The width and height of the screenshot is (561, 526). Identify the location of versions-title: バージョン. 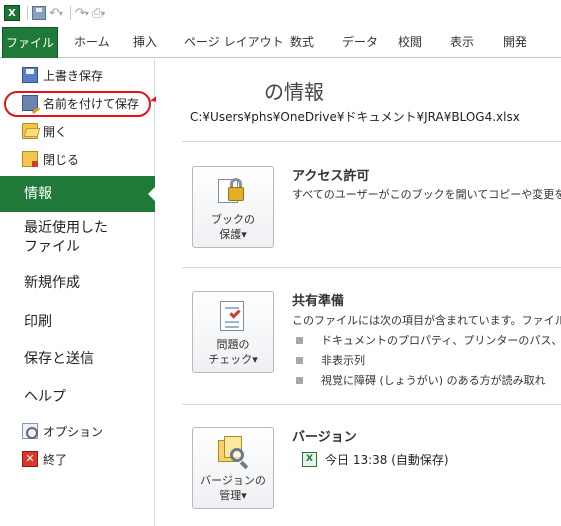
(324, 437).